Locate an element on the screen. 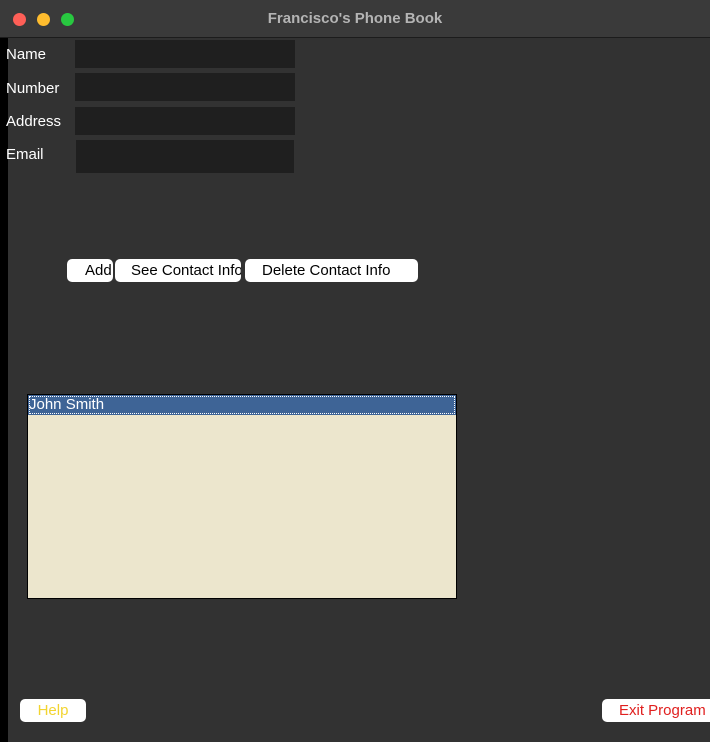 The height and width of the screenshot is (742, 710). email-label: Email is located at coordinates (25, 154).